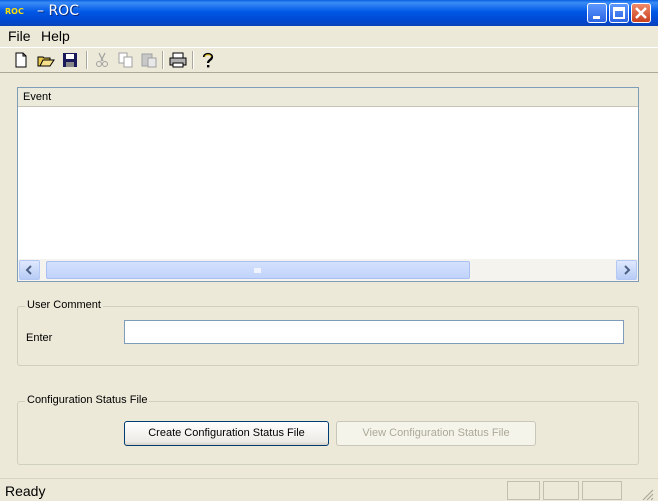 The image size is (658, 501). I want to click on help-icon, so click(208, 60).